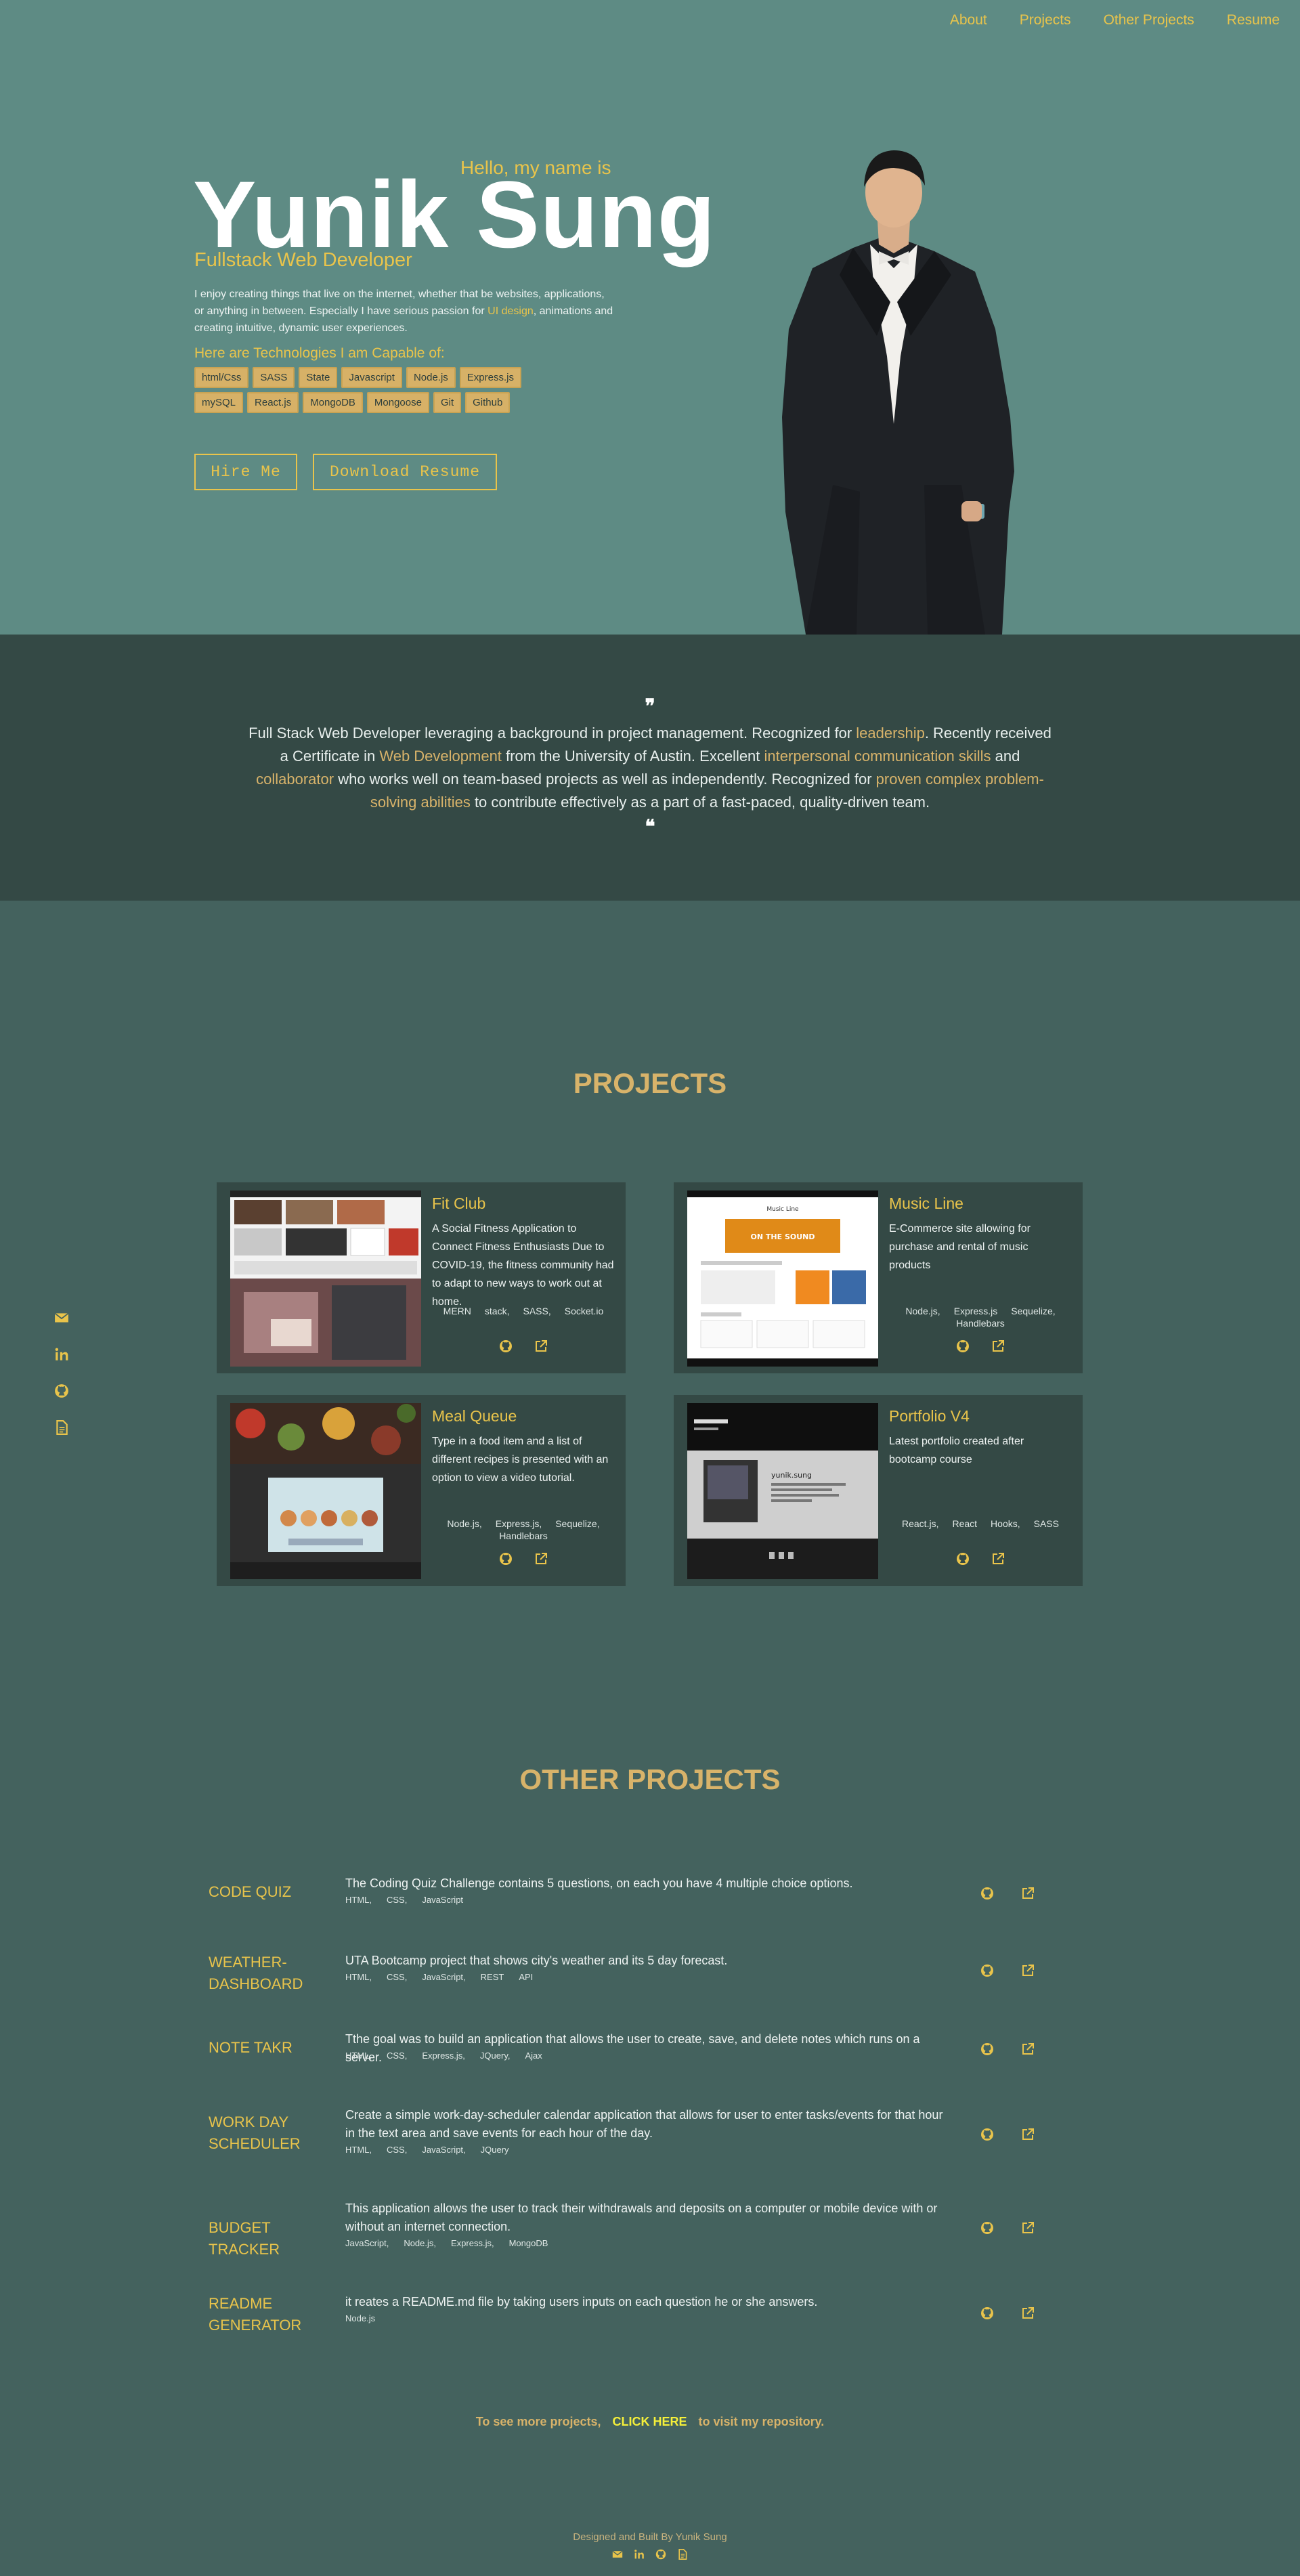  I want to click on summary-text: from the University of Austin. Excellent, so click(633, 756).